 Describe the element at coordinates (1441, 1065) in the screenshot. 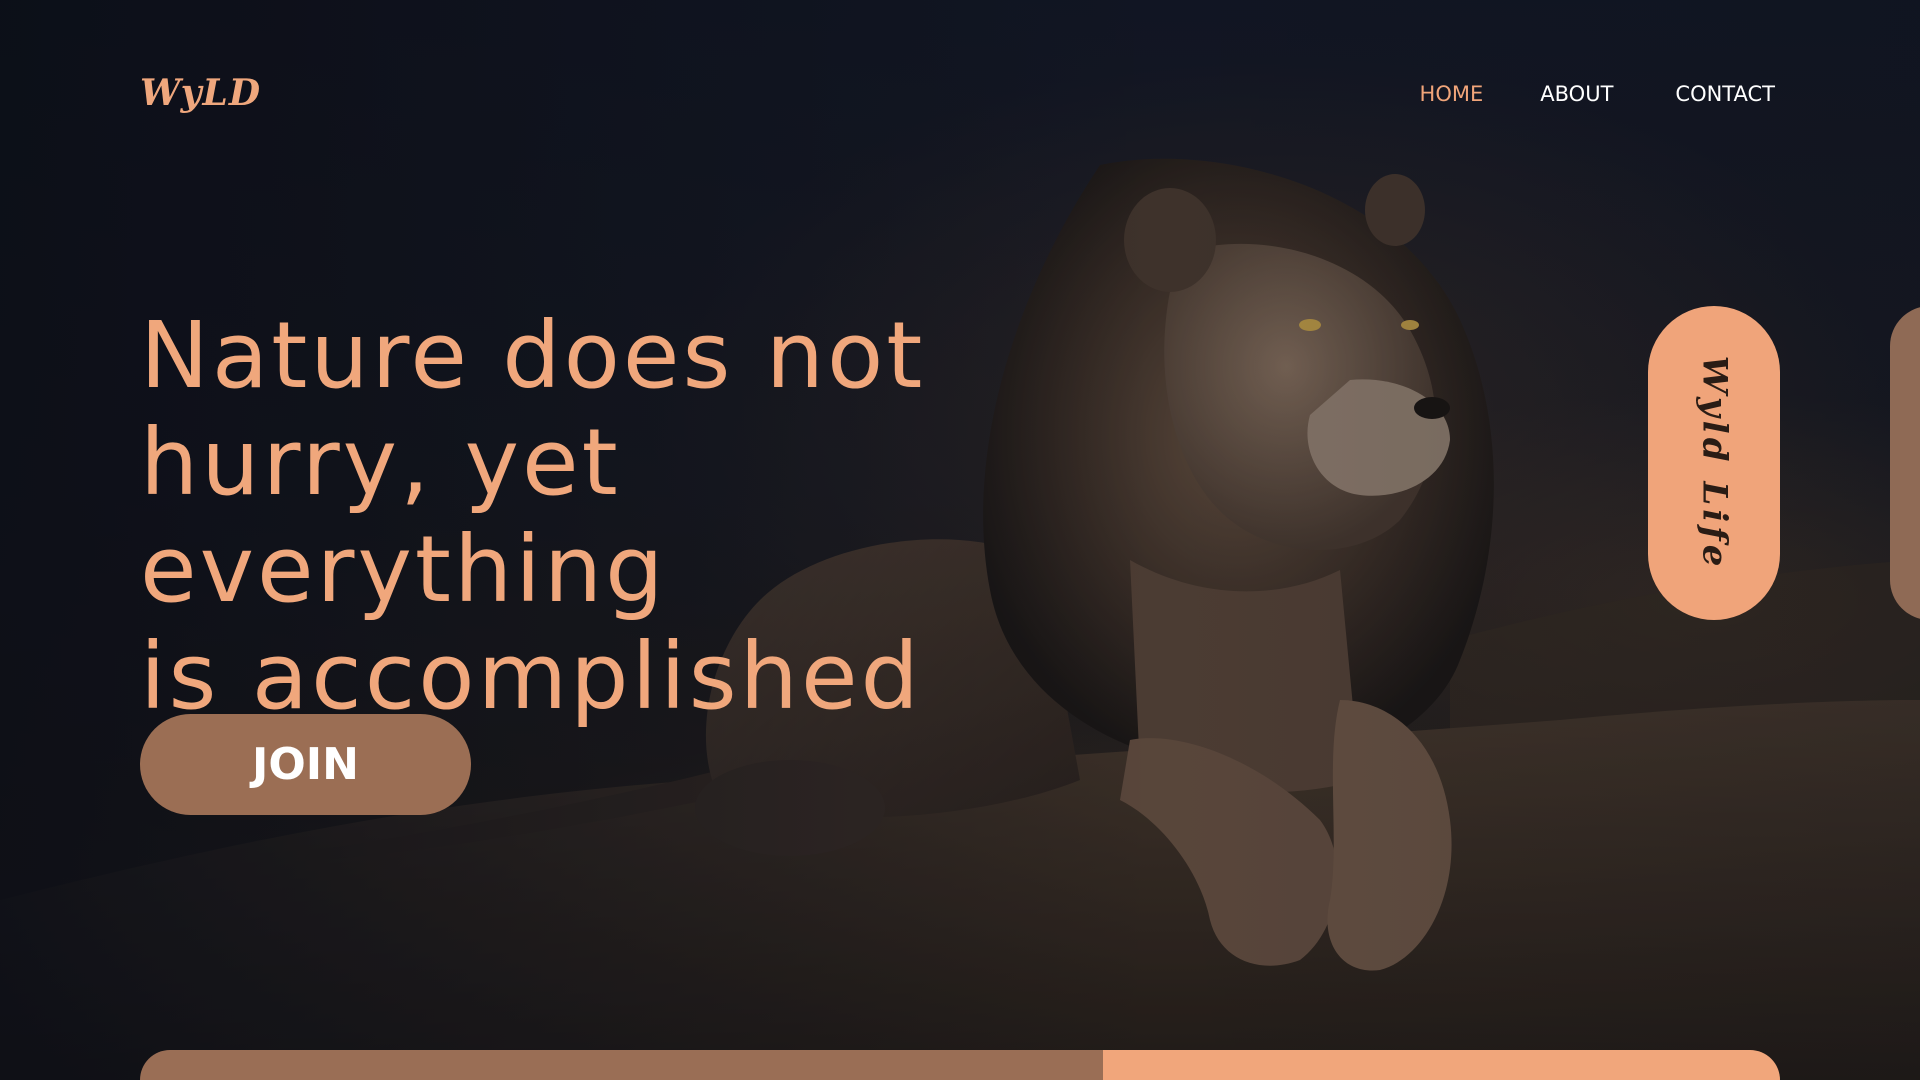

I see `bottom-tab-right` at that location.